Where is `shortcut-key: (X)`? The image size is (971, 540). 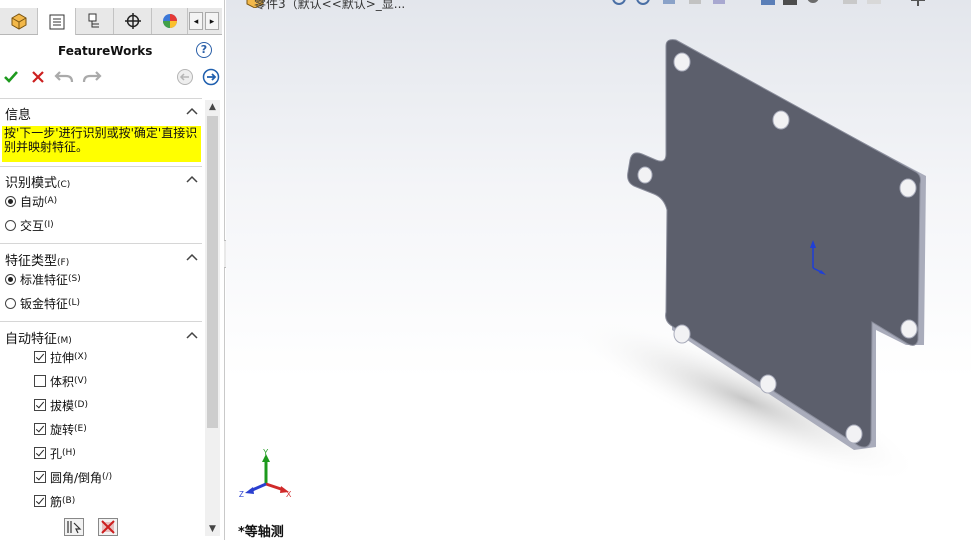 shortcut-key: (X) is located at coordinates (81, 357).